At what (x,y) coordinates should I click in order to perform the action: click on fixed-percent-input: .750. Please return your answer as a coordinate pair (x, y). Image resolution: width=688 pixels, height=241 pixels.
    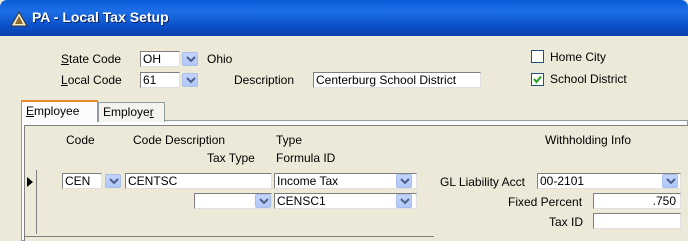
    Looking at the image, I should click on (637, 201).